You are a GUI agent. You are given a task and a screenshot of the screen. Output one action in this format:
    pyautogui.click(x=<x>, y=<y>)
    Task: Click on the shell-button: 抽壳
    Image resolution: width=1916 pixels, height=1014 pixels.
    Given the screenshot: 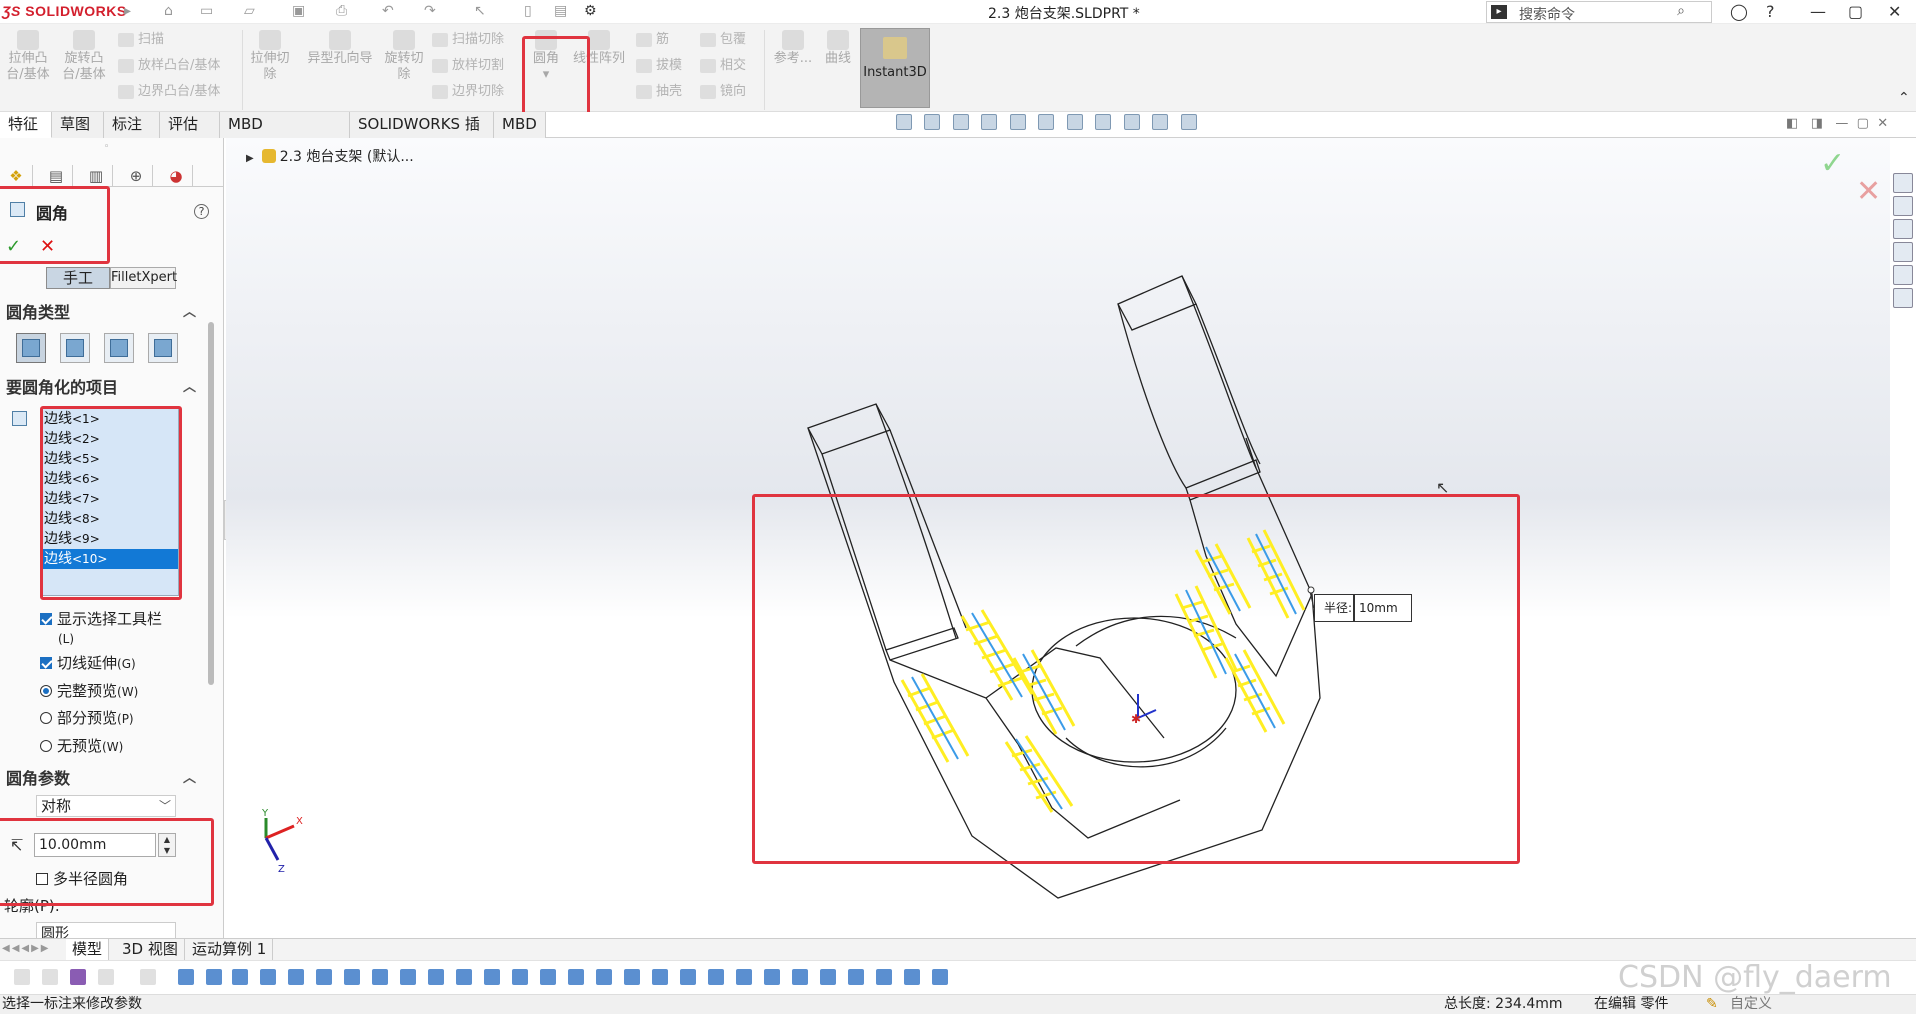 What is the action you would take?
    pyautogui.click(x=659, y=92)
    